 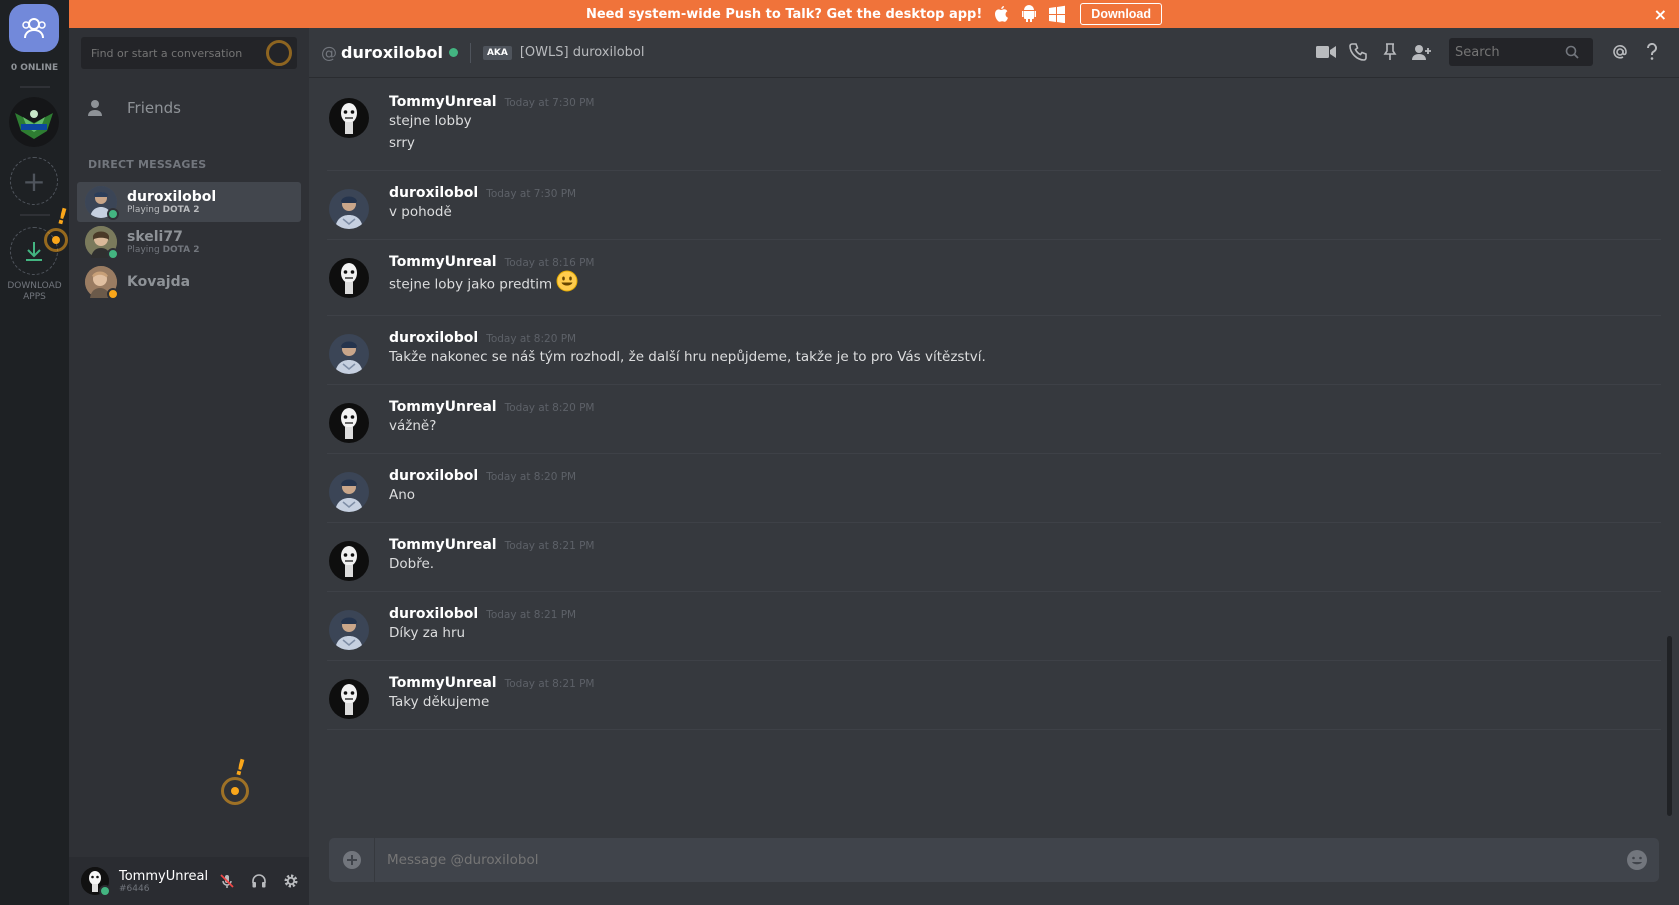 What do you see at coordinates (1637, 860) in the screenshot?
I see `emoji-picker-button` at bounding box center [1637, 860].